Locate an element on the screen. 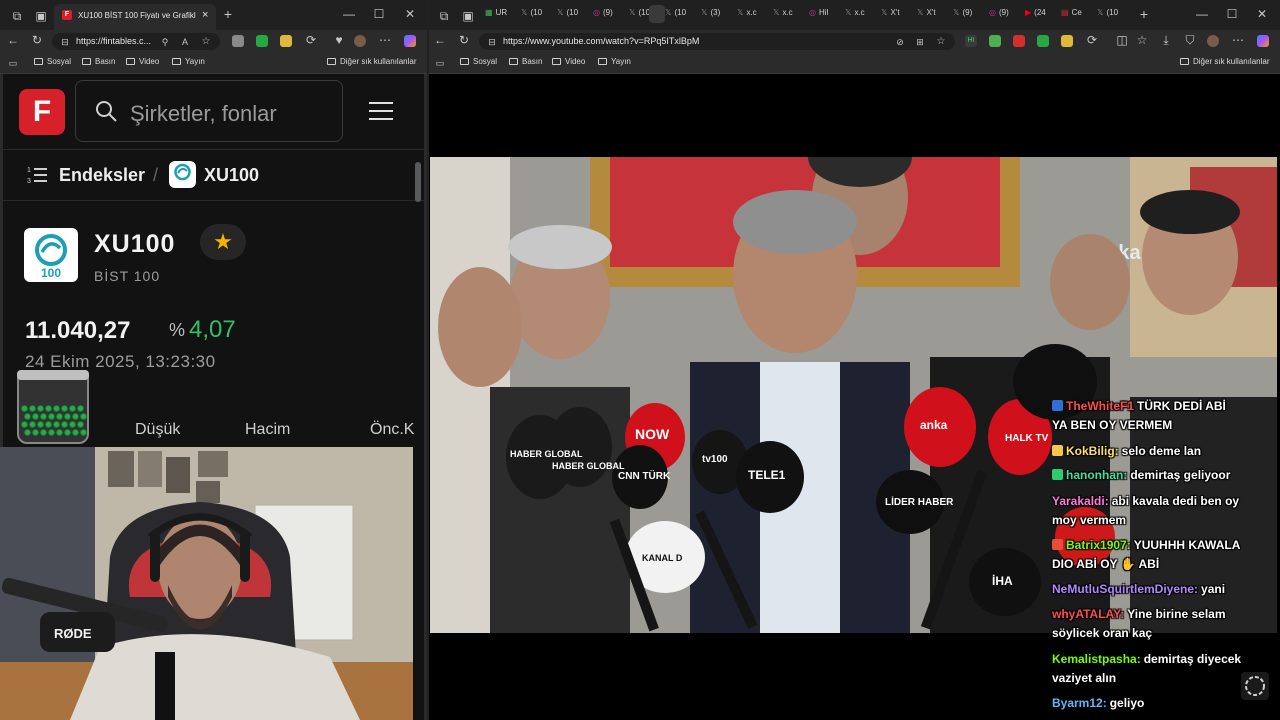  tab-title: XU100 BİST 100 Fiyatı ve Grafikleri is located at coordinates (137, 15).